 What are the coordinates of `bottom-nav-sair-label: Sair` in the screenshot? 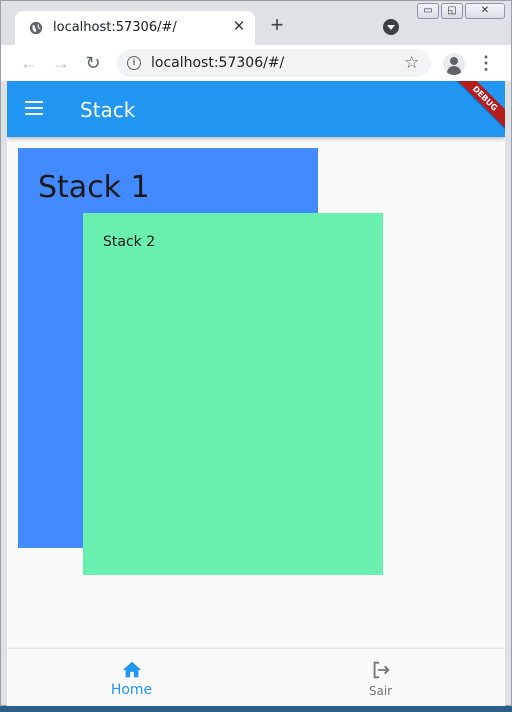 It's located at (380, 691).